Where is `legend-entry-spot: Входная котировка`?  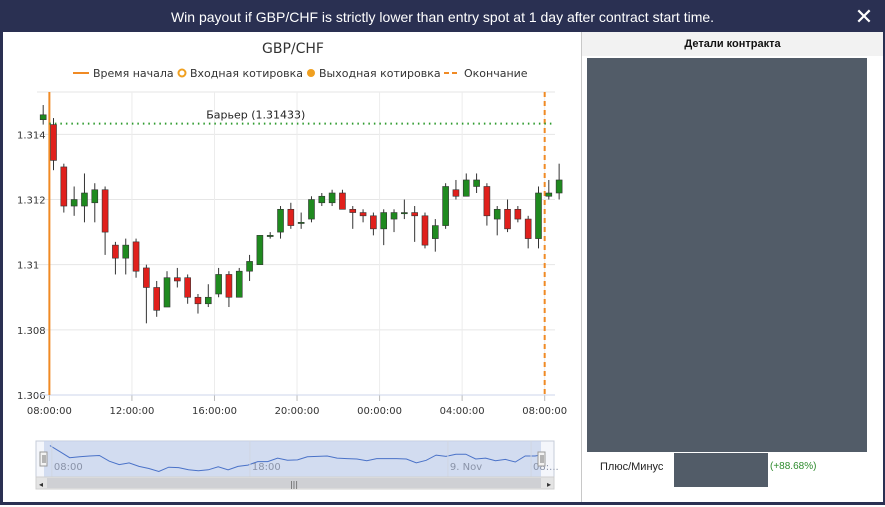
legend-entry-spot: Входная котировка is located at coordinates (246, 73).